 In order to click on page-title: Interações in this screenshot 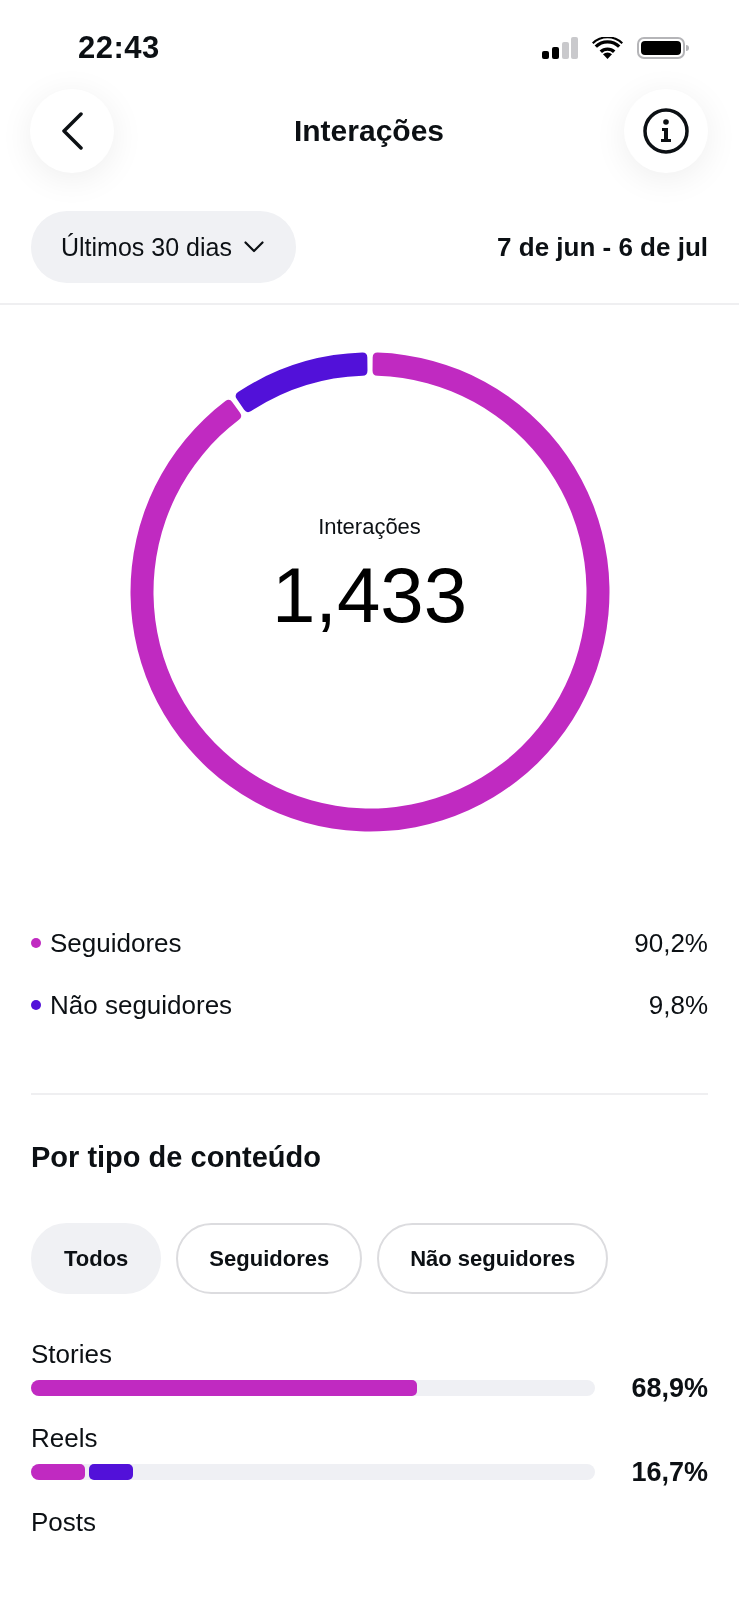, I will do `click(369, 131)`.